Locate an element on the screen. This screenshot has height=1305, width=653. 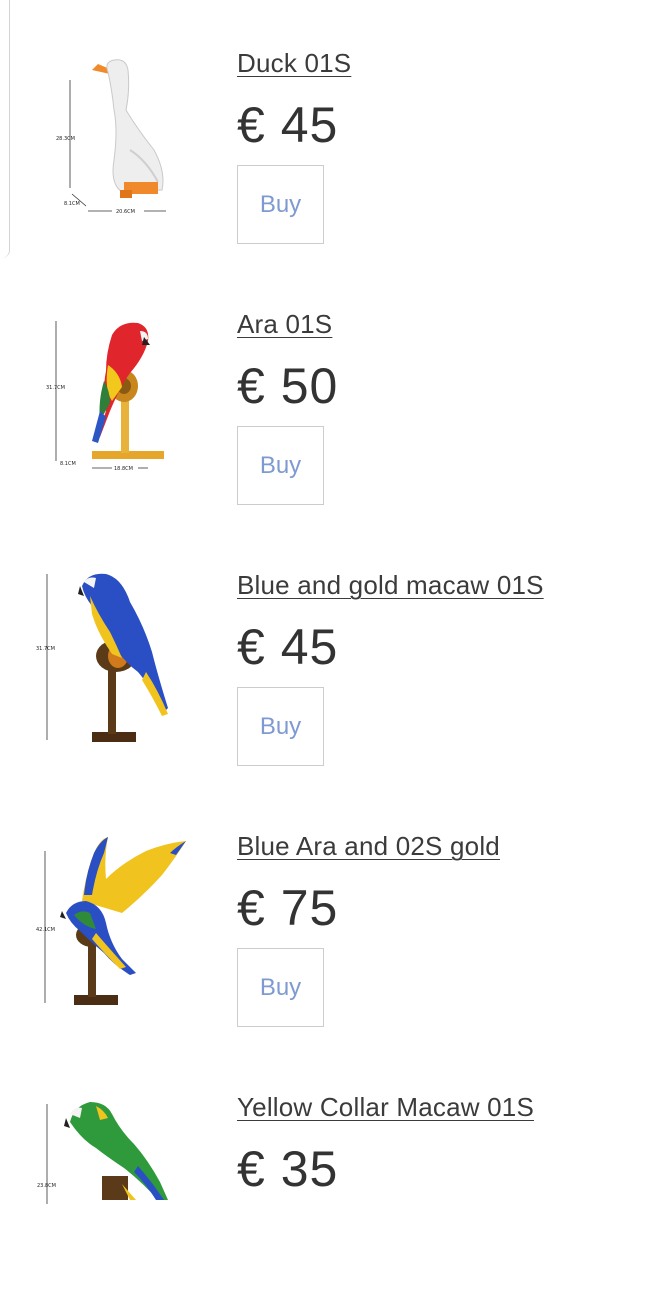
product-name-link: Duck 01S is located at coordinates (294, 63).